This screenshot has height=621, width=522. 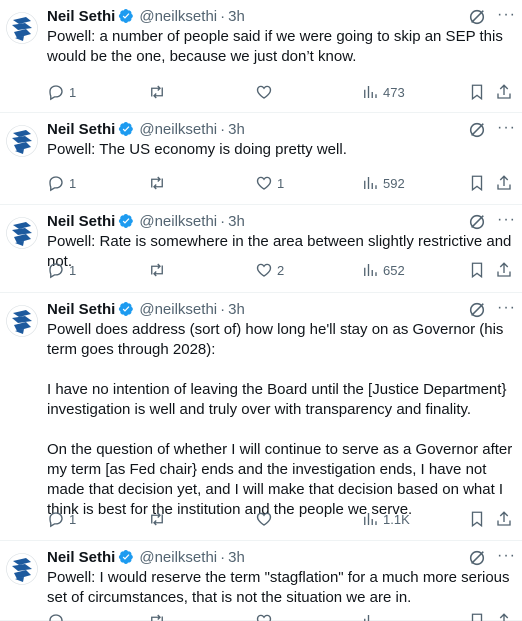 I want to click on like-button: 1, so click(x=269, y=183).